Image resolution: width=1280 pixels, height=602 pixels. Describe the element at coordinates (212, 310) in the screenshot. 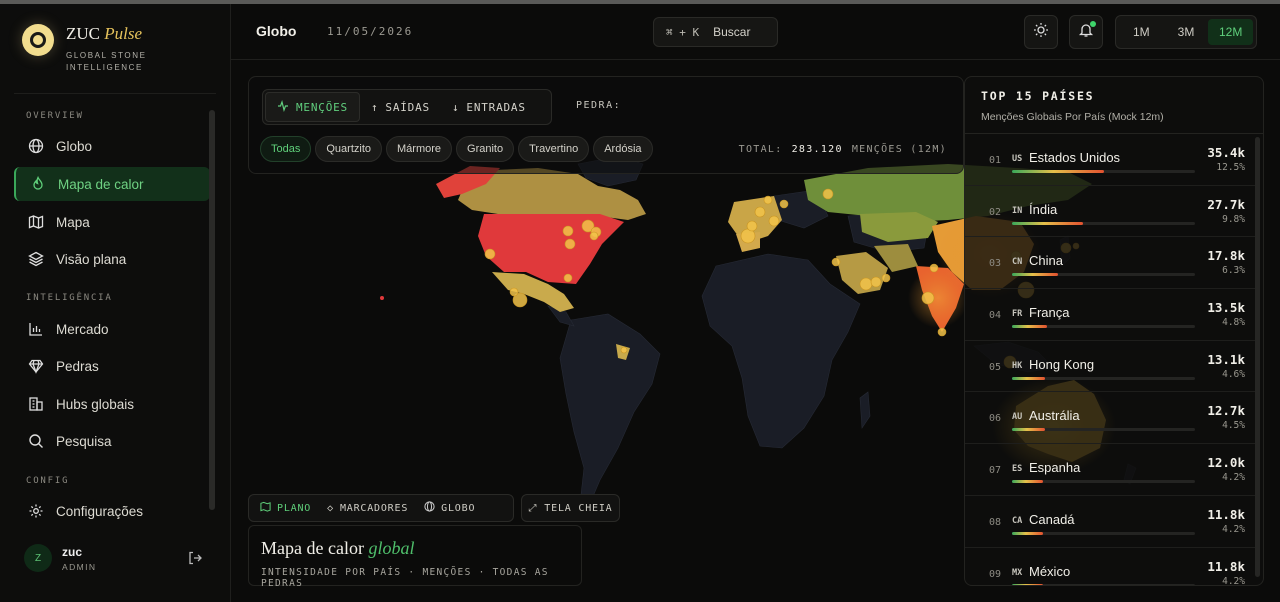

I see `sidebar-scrollbar` at that location.